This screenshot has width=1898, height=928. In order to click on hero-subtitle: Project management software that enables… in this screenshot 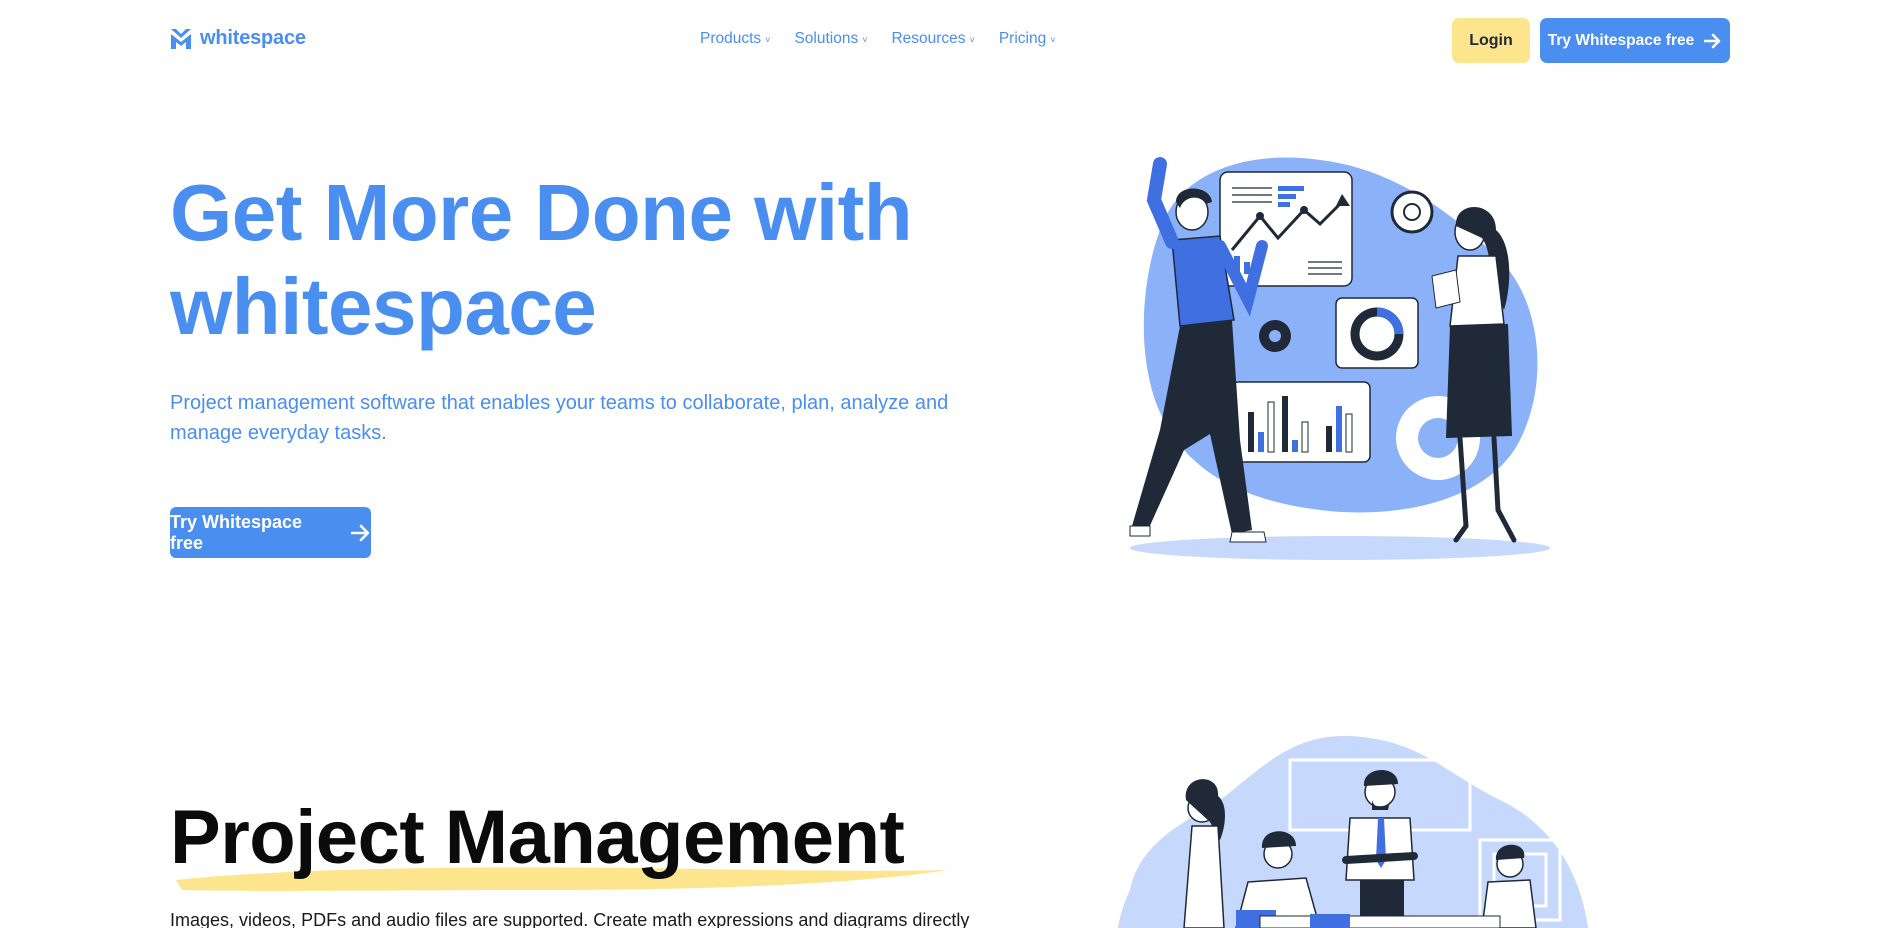, I will do `click(559, 418)`.